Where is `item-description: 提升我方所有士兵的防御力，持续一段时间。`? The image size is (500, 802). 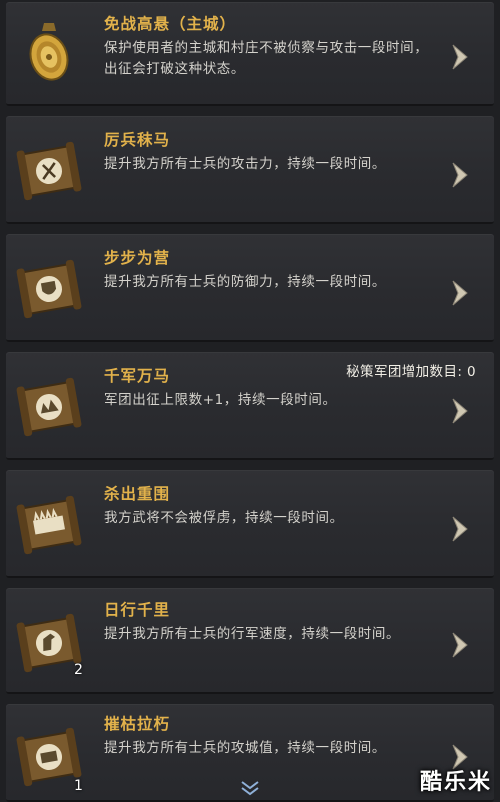 item-description: 提升我方所有士兵的防御力，持续一段时间。 is located at coordinates (245, 282).